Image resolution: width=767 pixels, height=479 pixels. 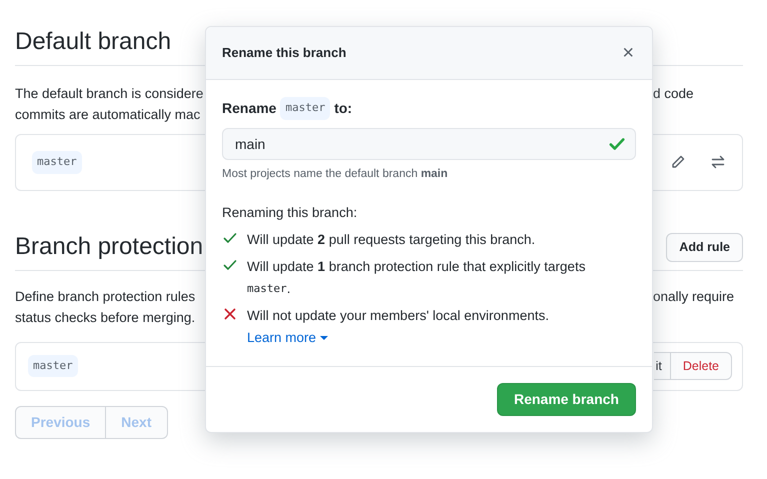 I want to click on description-text: Define branch protection rules, so click(x=105, y=297).